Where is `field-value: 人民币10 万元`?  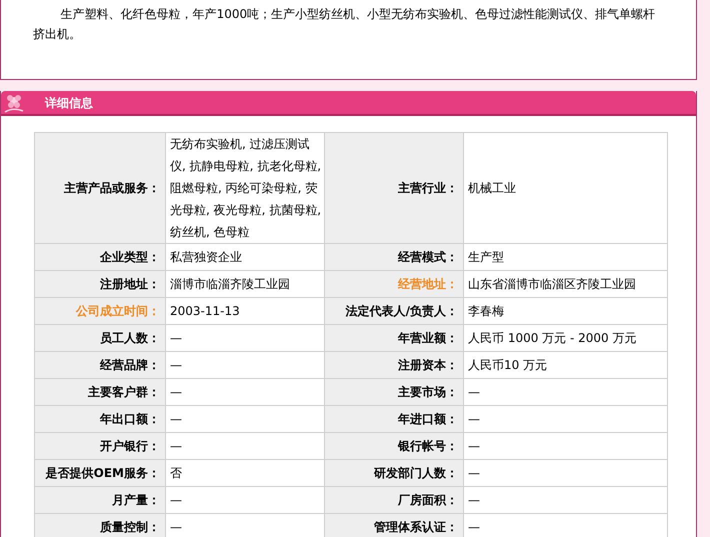
field-value: 人民币10 万元 is located at coordinates (566, 365).